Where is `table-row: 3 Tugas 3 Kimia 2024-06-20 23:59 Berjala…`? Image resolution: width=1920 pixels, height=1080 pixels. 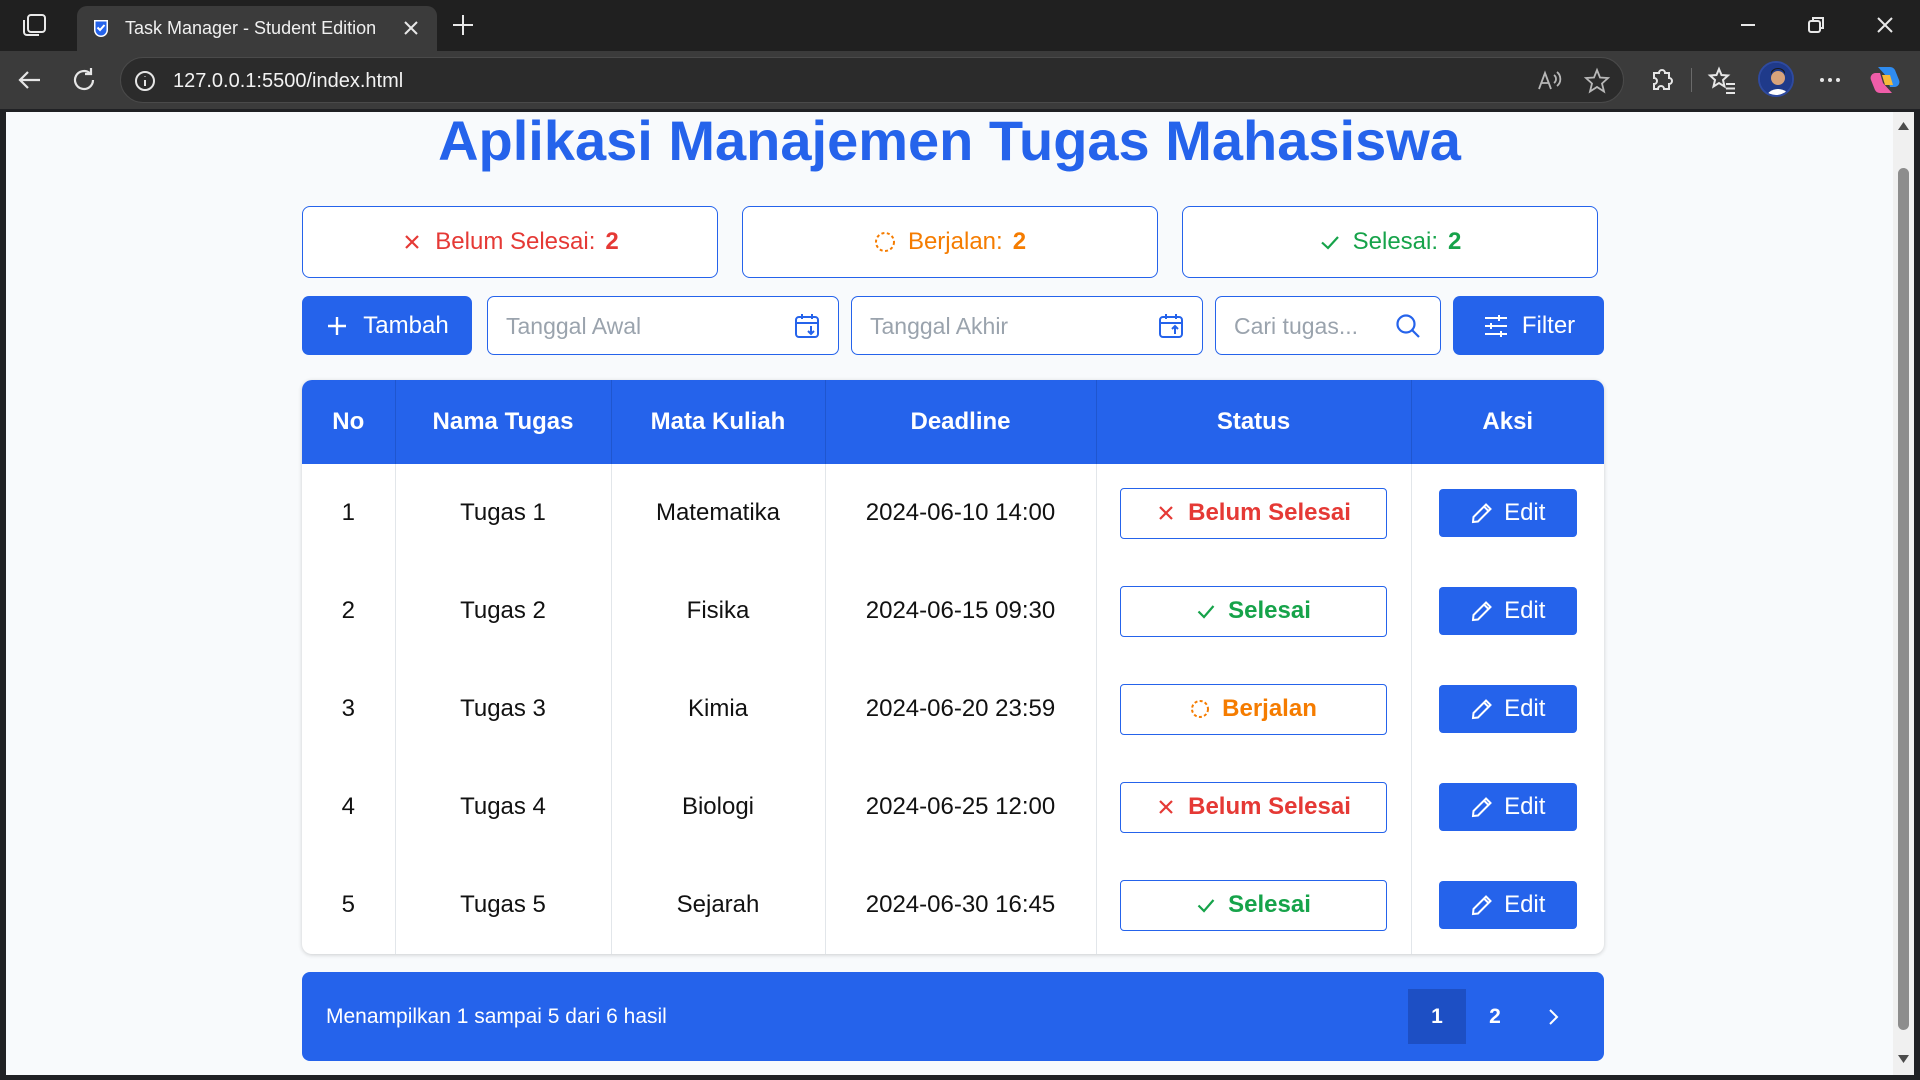
table-row: 3 Tugas 3 Kimia 2024-06-20 23:59 Berjala… is located at coordinates (953, 709).